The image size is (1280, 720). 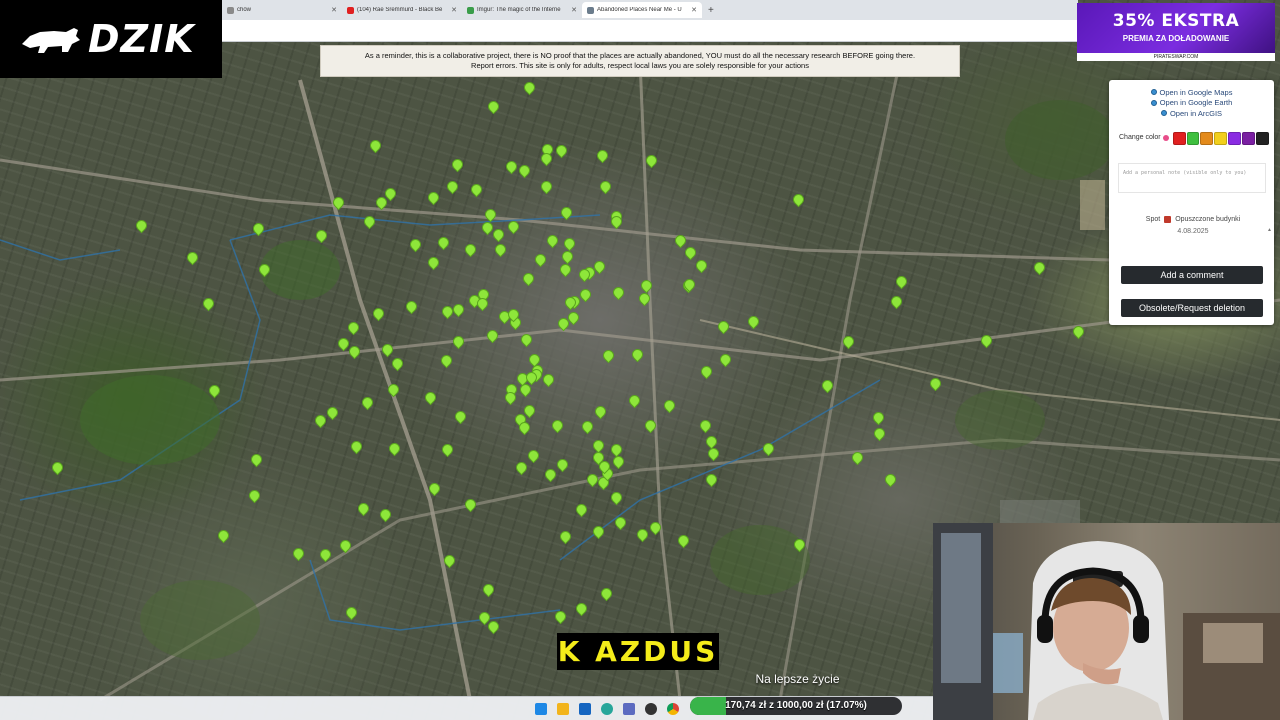 What do you see at coordinates (1192, 308) in the screenshot?
I see `request-deletion-button: Obsolete/Request deletion` at bounding box center [1192, 308].